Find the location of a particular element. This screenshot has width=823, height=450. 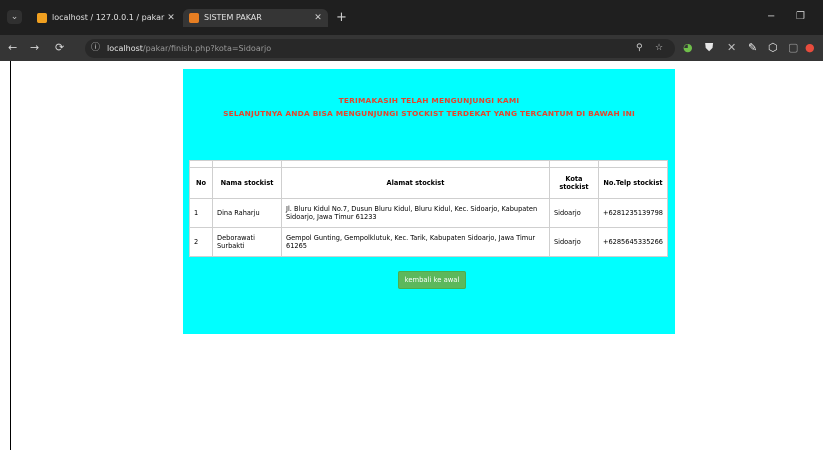

extension-x-icon: ✕ is located at coordinates (731, 48).